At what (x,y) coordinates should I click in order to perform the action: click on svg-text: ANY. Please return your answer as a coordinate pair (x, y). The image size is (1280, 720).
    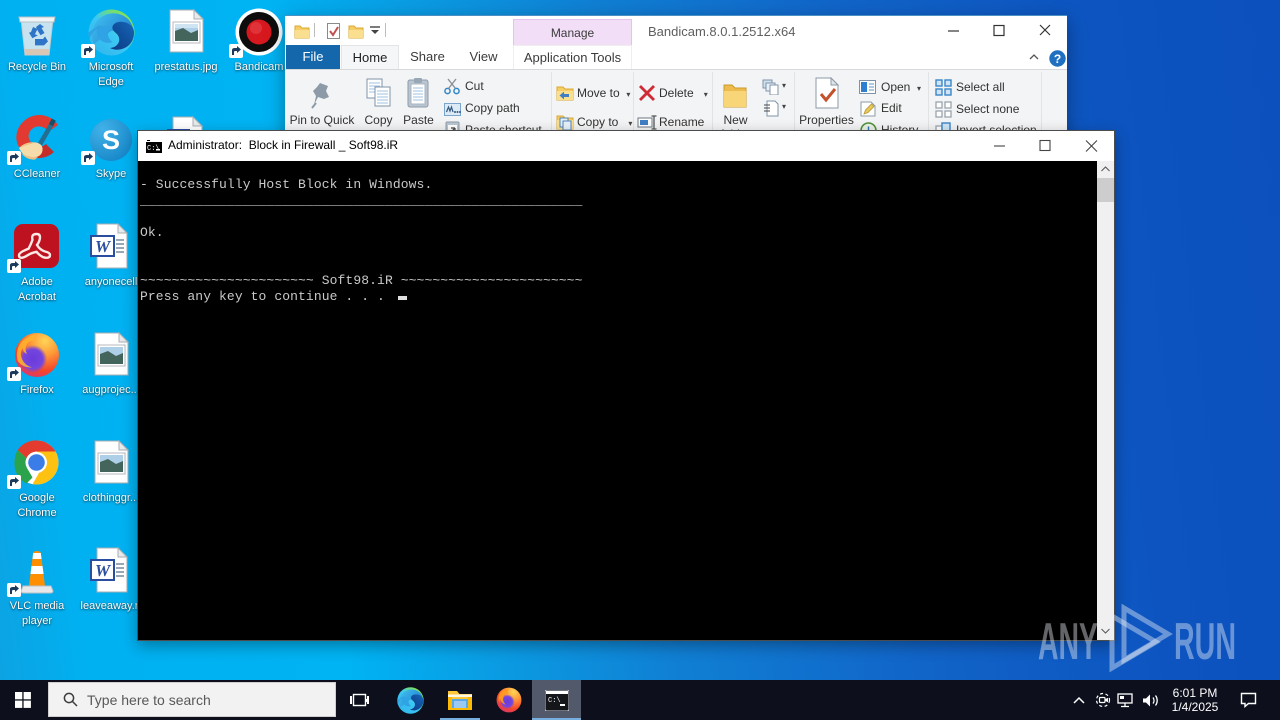
    Looking at the image, I should click on (1068, 642).